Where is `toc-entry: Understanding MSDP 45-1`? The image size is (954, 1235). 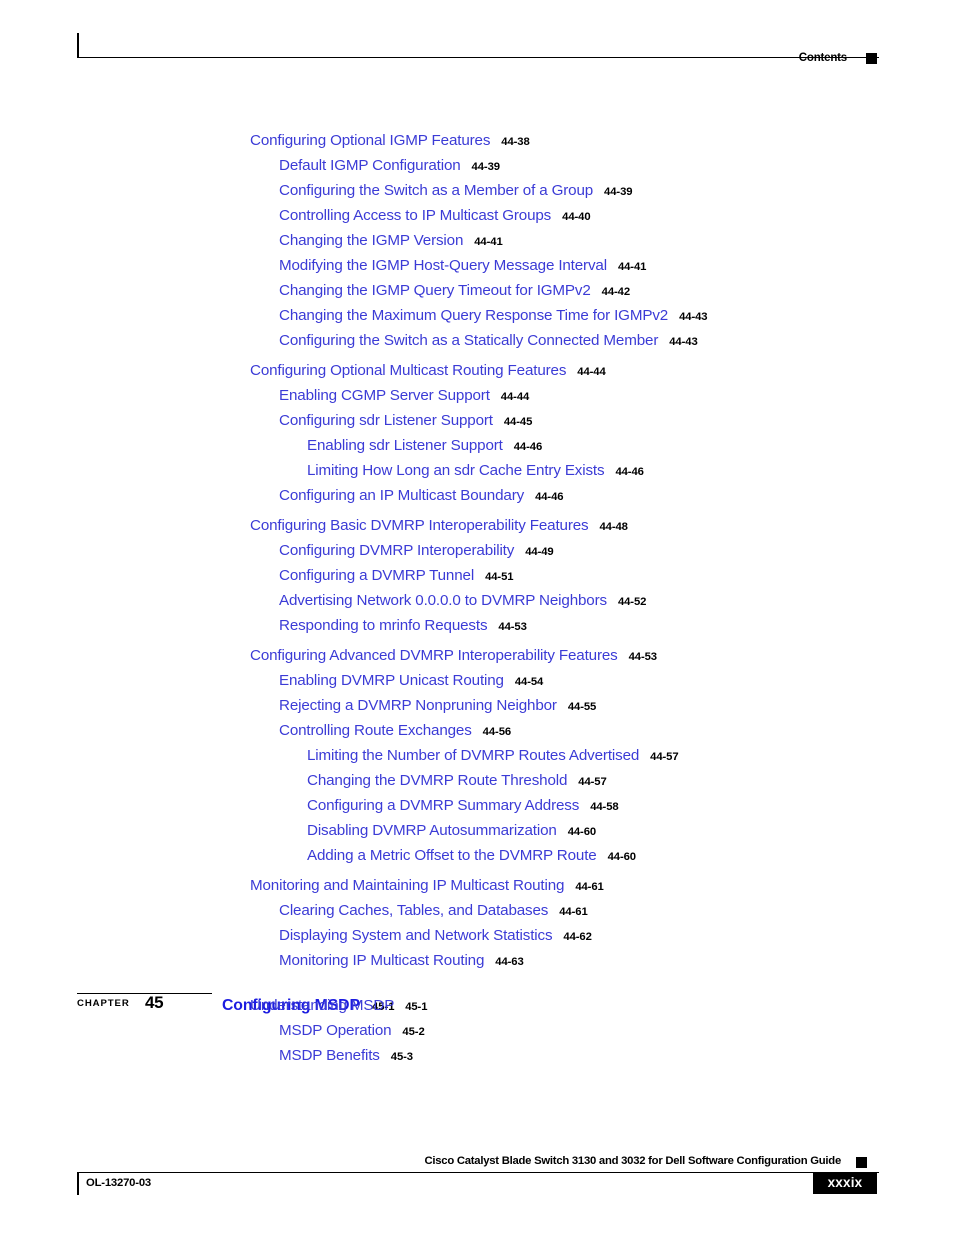 toc-entry: Understanding MSDP 45-1 is located at coordinates (477, 1005).